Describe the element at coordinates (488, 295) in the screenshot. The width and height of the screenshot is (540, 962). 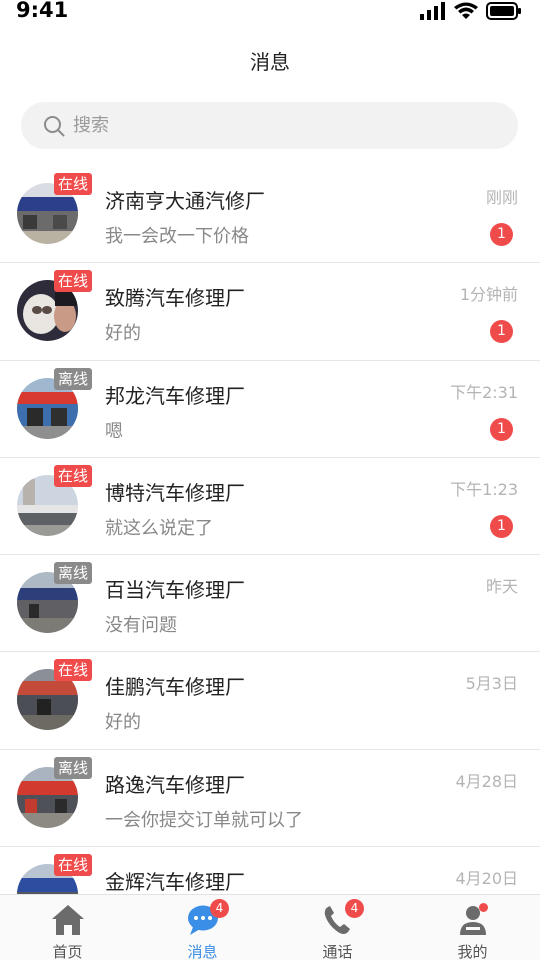
I see `message-time: 1分钟前` at that location.